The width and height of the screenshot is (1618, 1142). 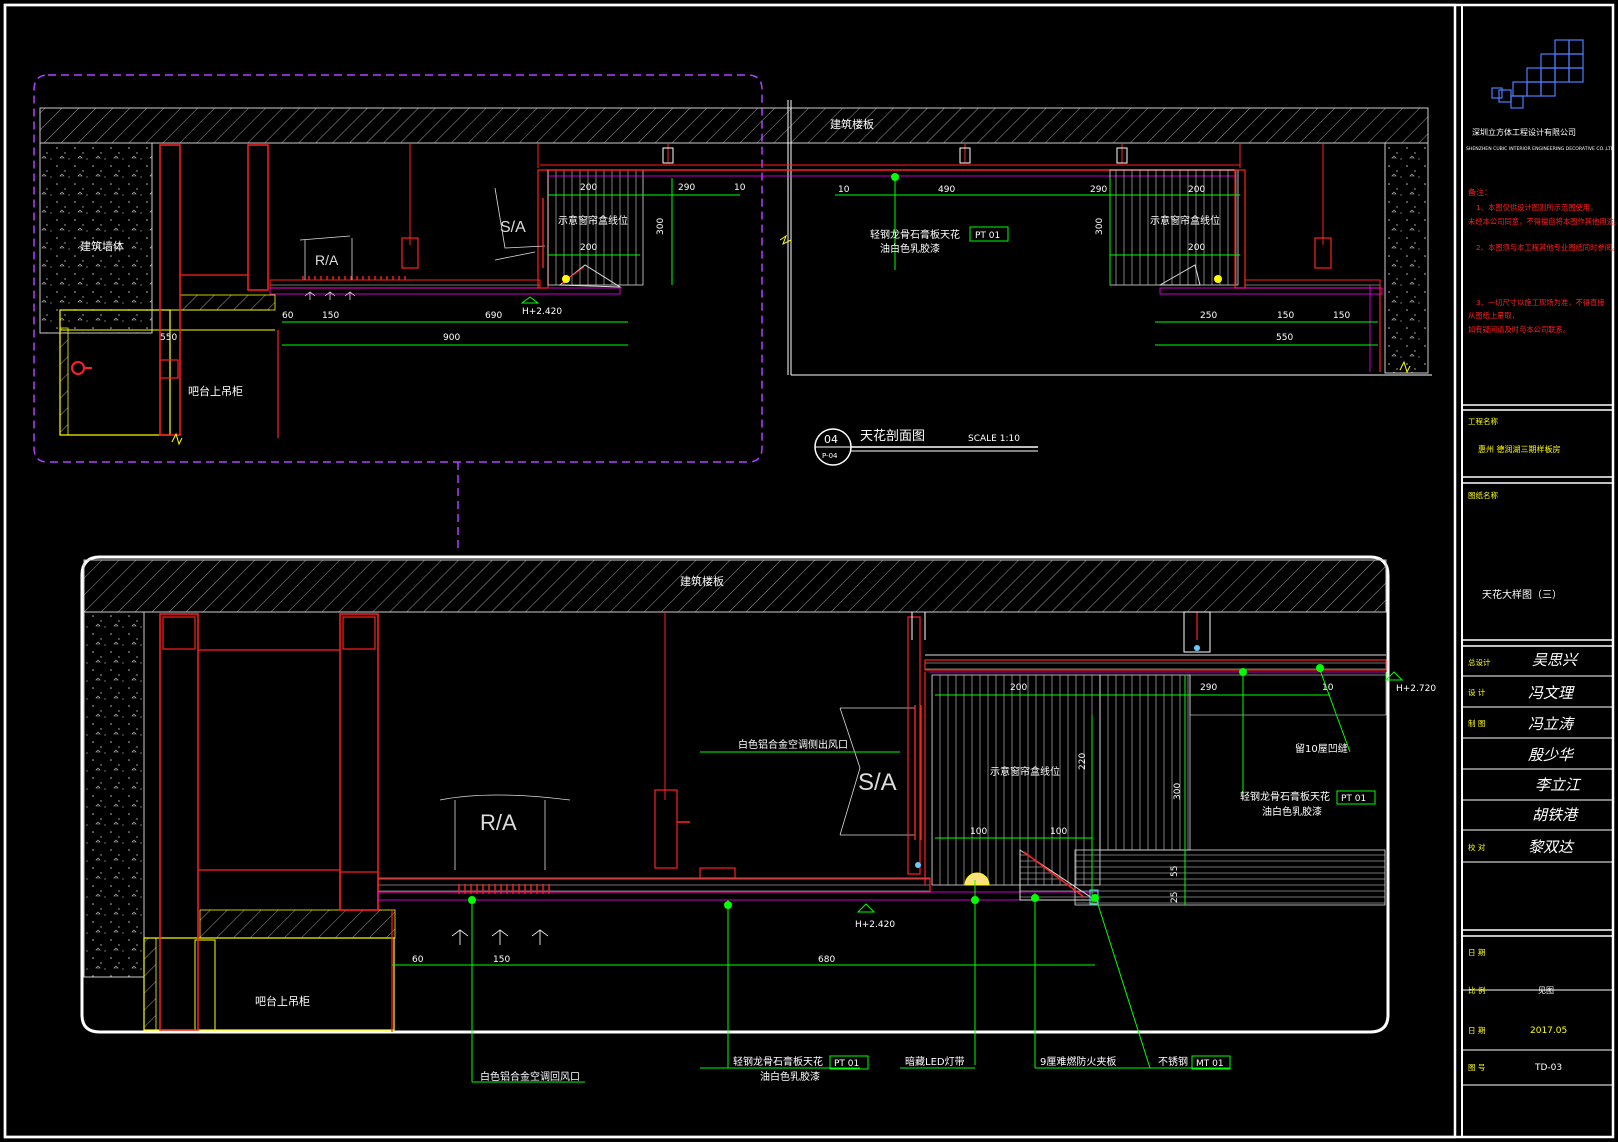 What do you see at coordinates (1493, 315) in the screenshot?
I see `note-5: 从图纸上量取，` at bounding box center [1493, 315].